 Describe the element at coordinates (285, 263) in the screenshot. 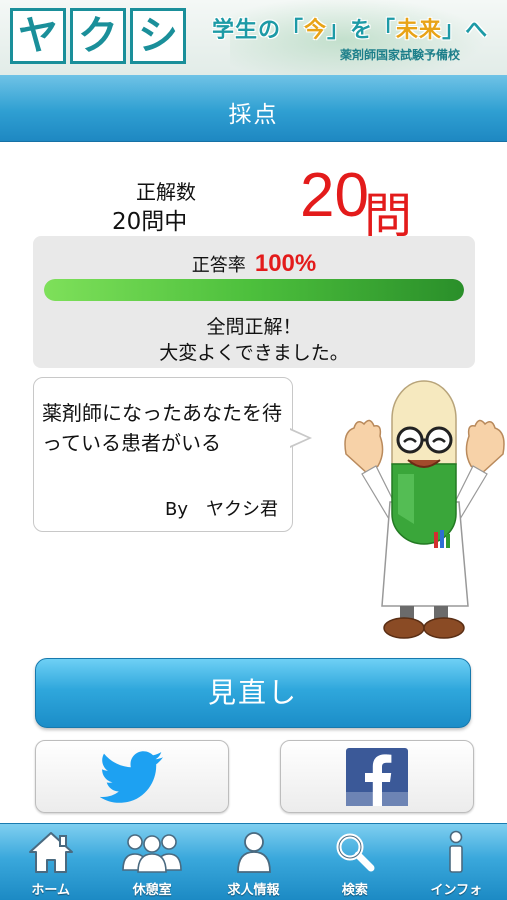

I see `accuracy-value: 100%` at that location.